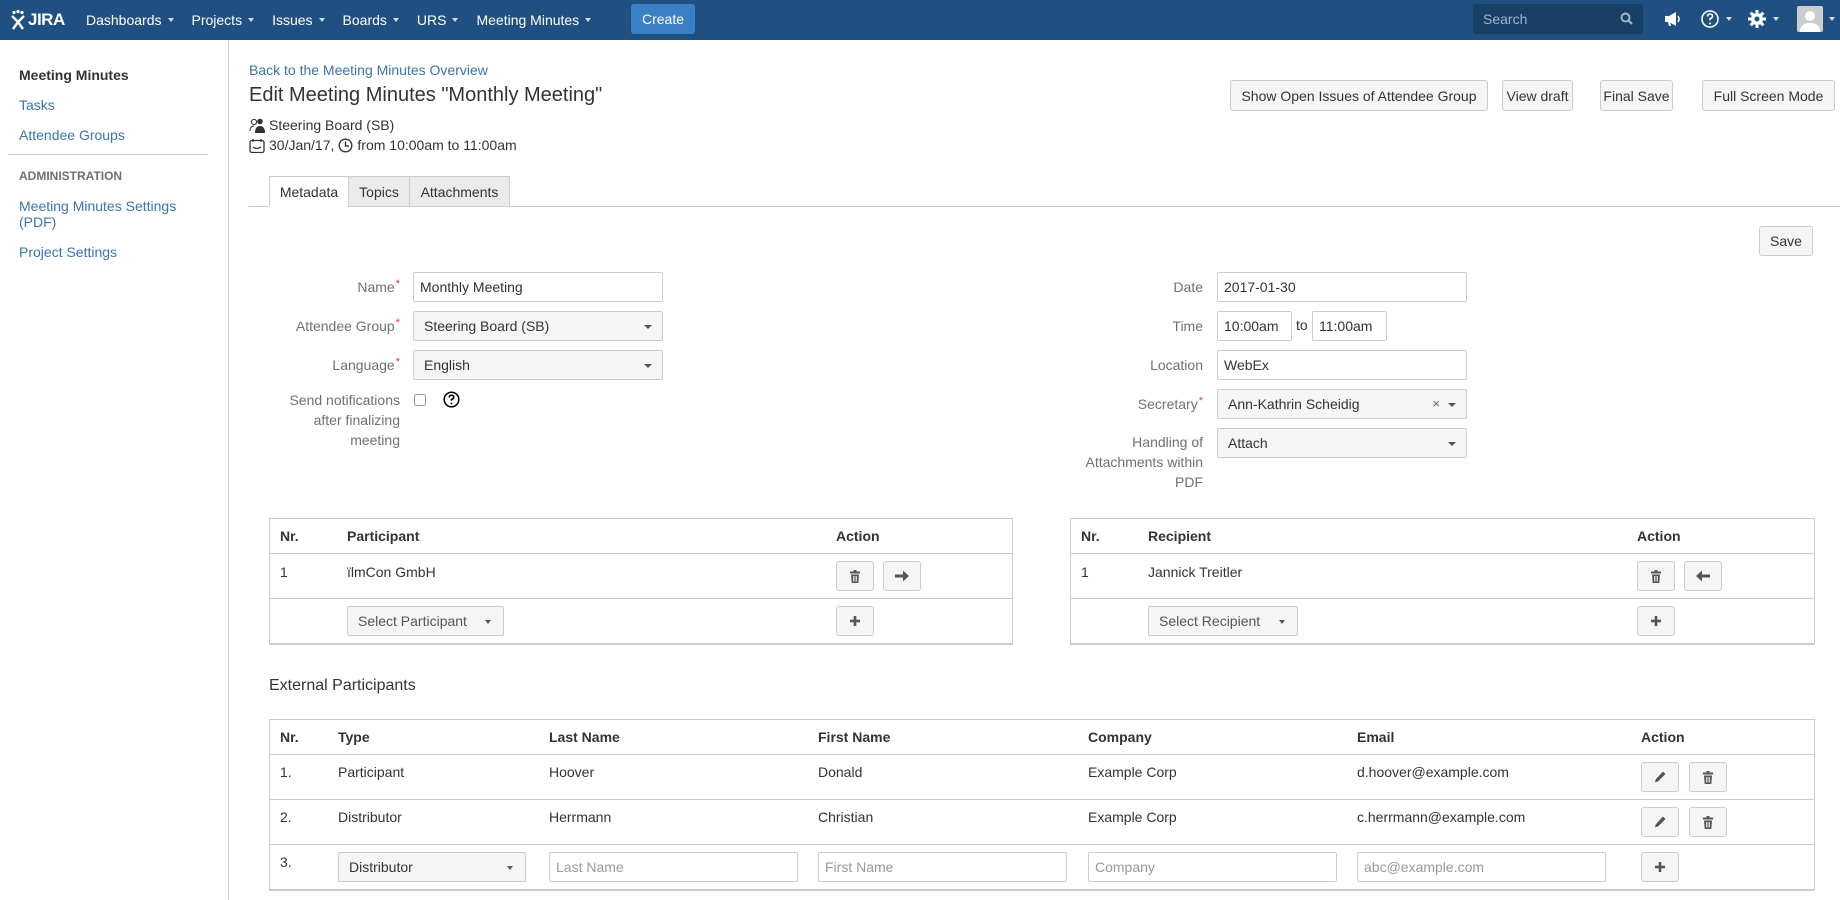 Image resolution: width=1840 pixels, height=900 pixels. I want to click on label-line: after finalizing, so click(356, 420).